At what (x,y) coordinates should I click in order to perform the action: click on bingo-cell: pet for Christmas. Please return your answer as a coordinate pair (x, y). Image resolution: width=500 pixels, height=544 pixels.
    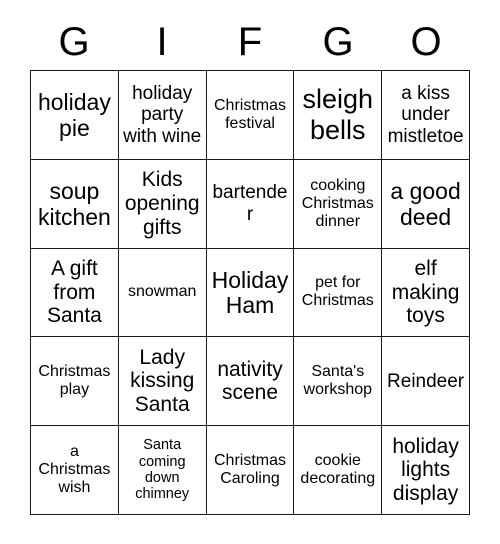
    Looking at the image, I should click on (338, 293).